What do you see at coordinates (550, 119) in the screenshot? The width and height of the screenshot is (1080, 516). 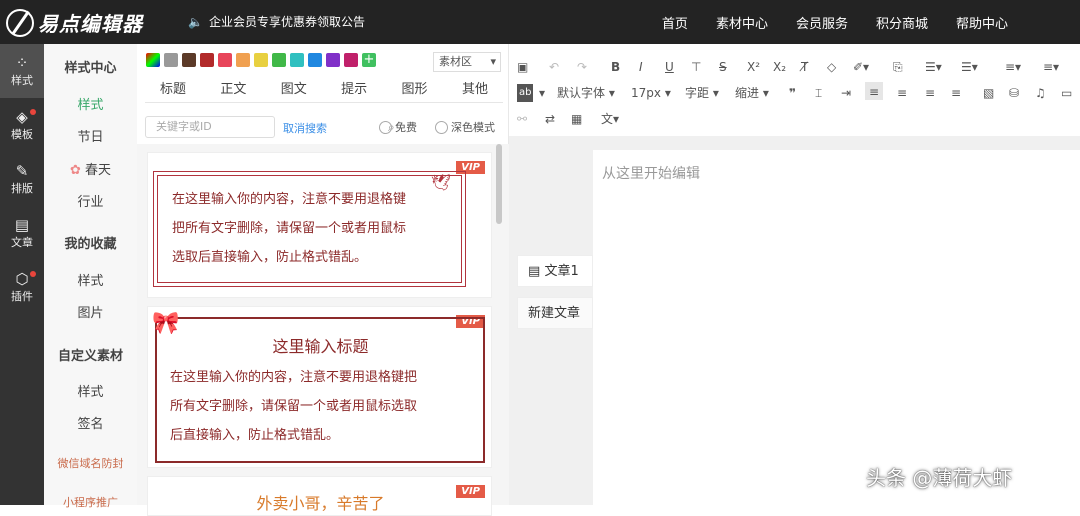 I see `find-replace-icon: ⇄` at bounding box center [550, 119].